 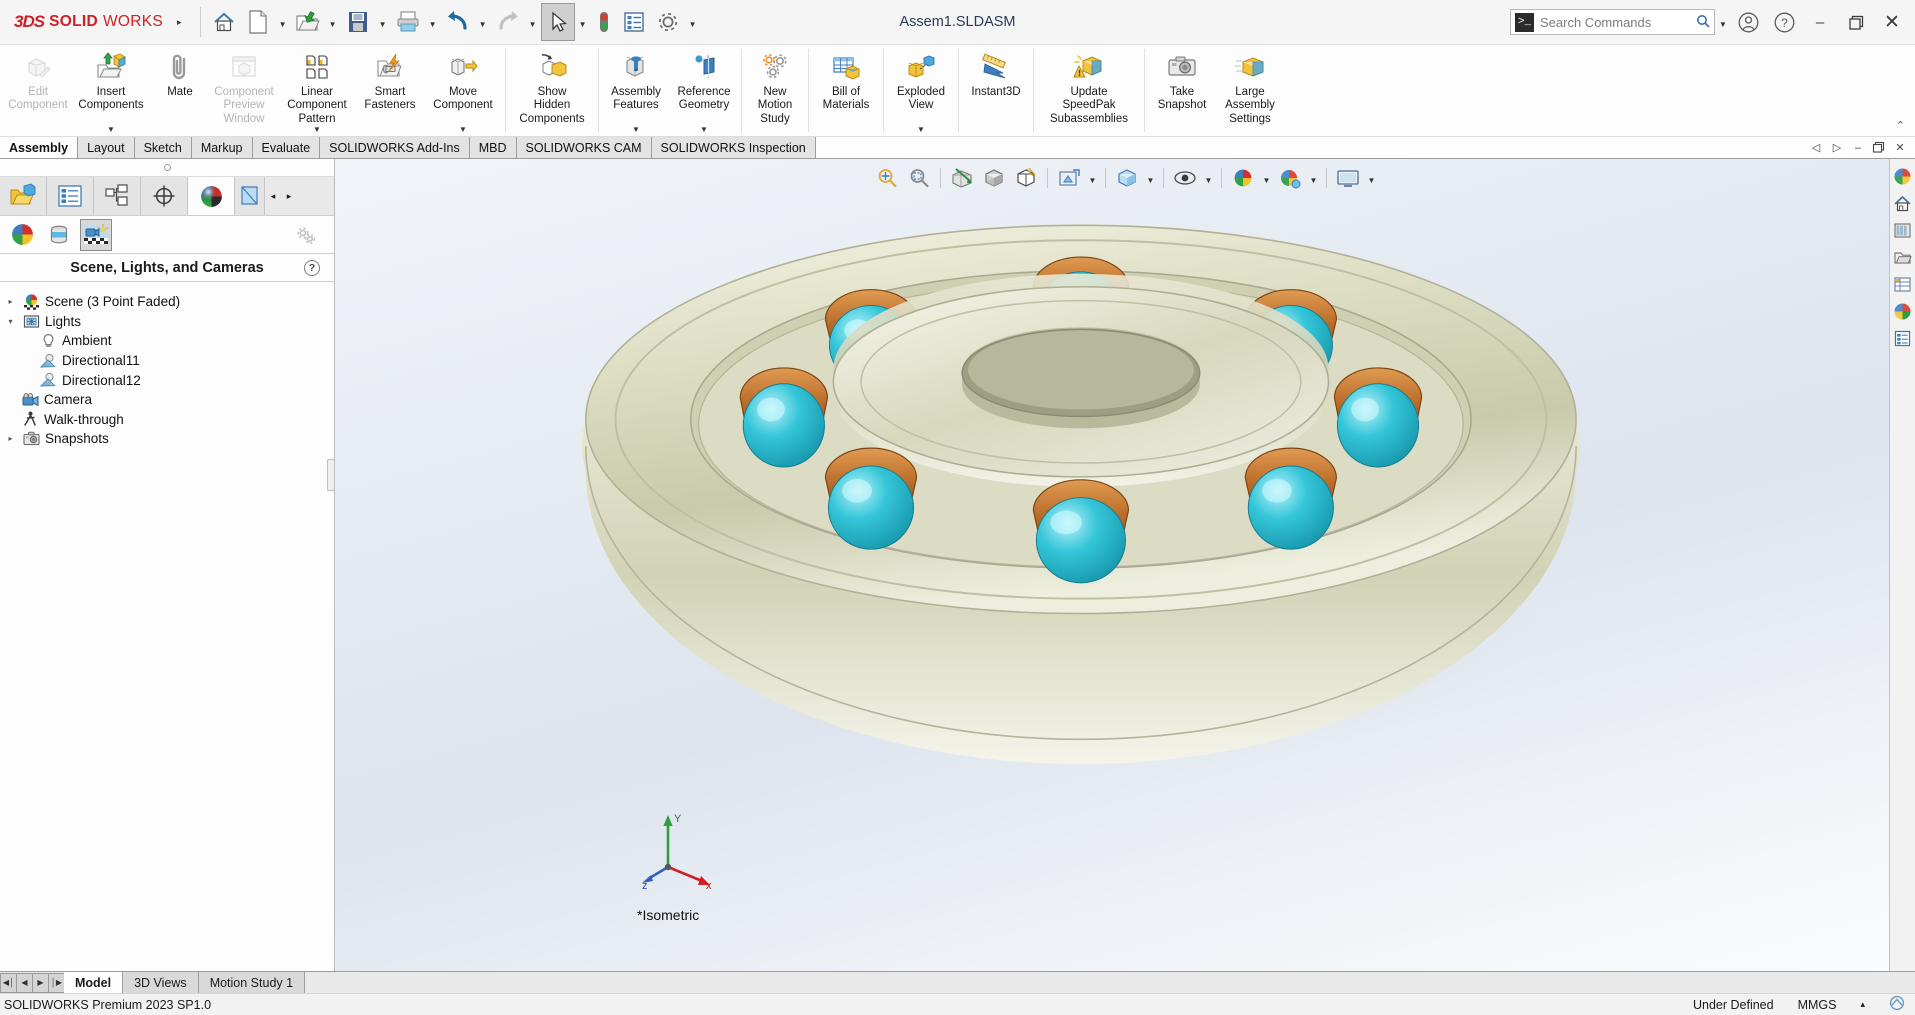 What do you see at coordinates (693, 22) in the screenshot?
I see `options-dropdown-icon: ▼` at bounding box center [693, 22].